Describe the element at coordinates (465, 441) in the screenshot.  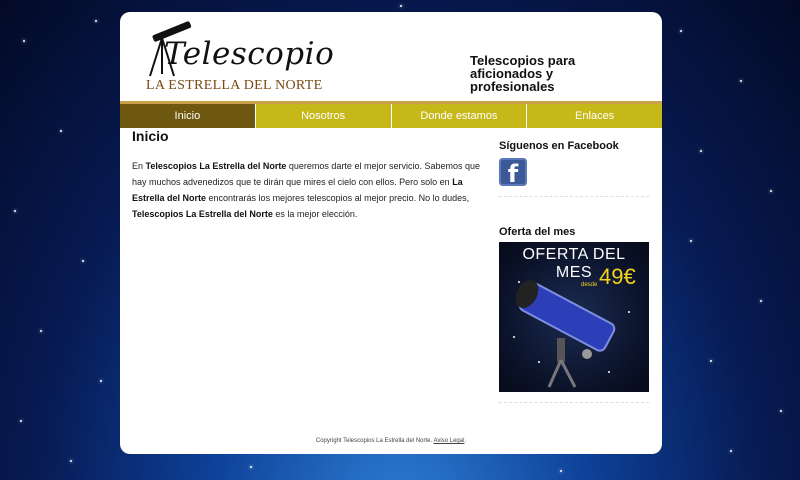
I see `legal-tail: .` at that location.